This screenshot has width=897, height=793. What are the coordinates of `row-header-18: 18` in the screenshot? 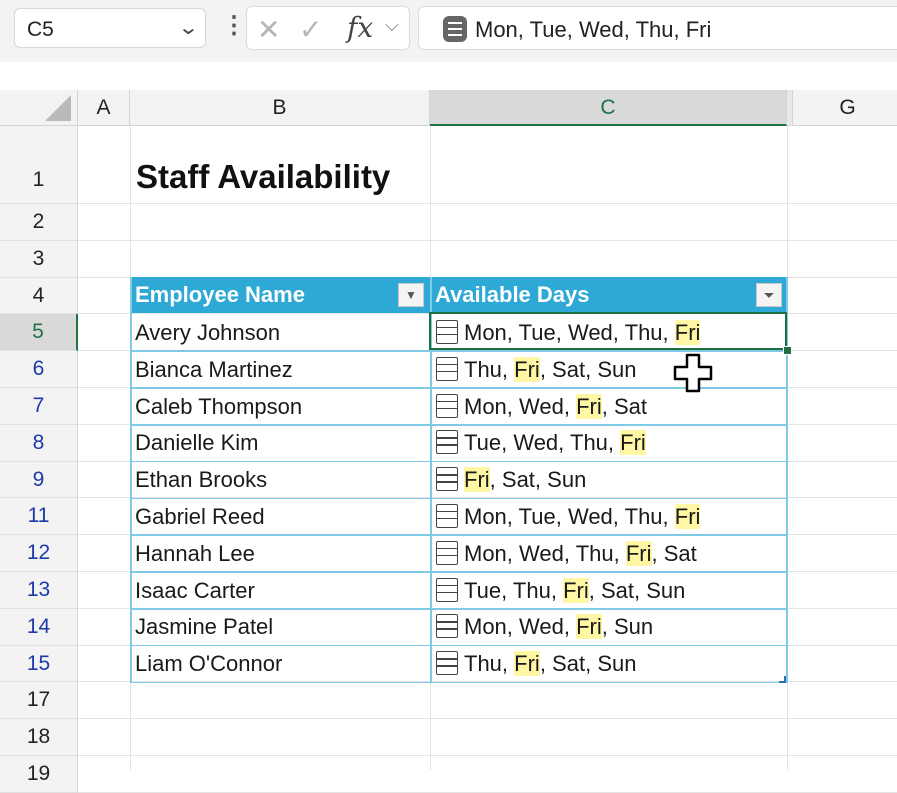 It's located at (39, 737).